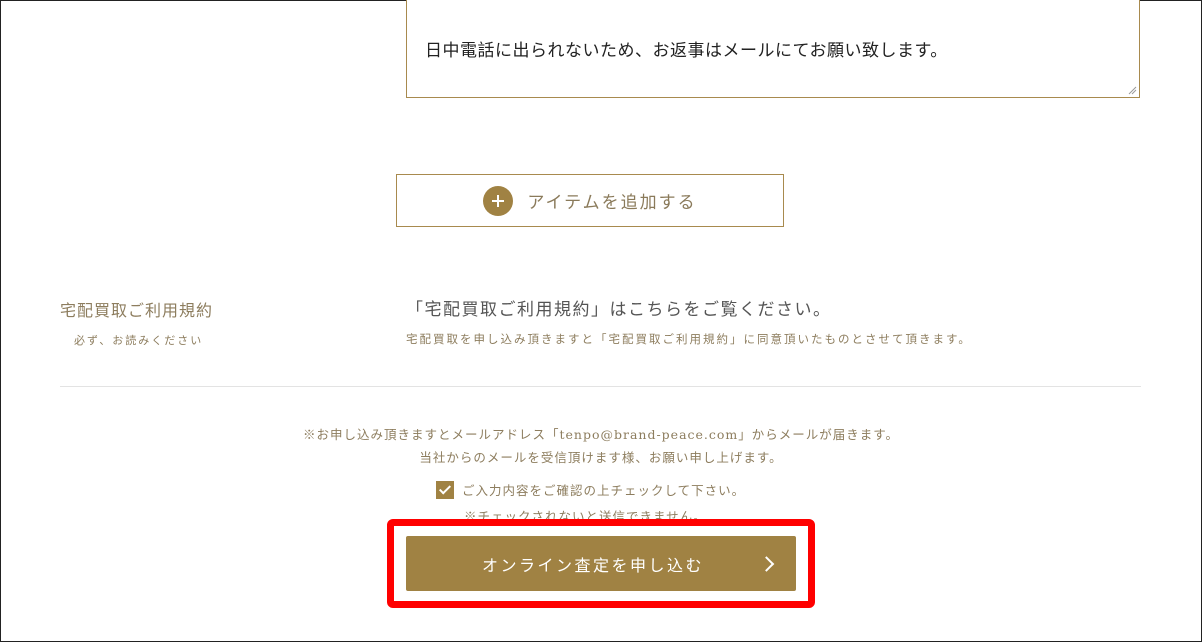 This screenshot has height=642, width=1202. What do you see at coordinates (139, 340) in the screenshot?
I see `terms-subtitle: 必ず、お読みください` at bounding box center [139, 340].